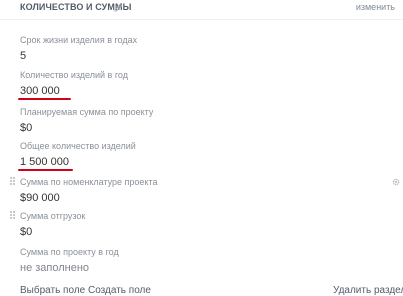  What do you see at coordinates (52, 225) in the screenshot?
I see `field-shipments-amount: Сумма отгрузок $0` at bounding box center [52, 225].